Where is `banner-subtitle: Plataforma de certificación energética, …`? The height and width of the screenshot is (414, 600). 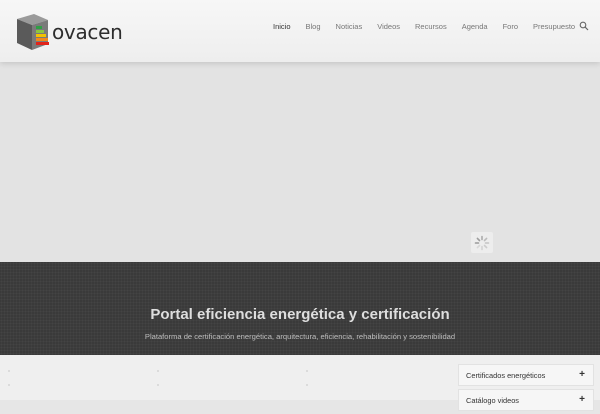 banner-subtitle: Plataforma de certificación energética, … is located at coordinates (300, 336).